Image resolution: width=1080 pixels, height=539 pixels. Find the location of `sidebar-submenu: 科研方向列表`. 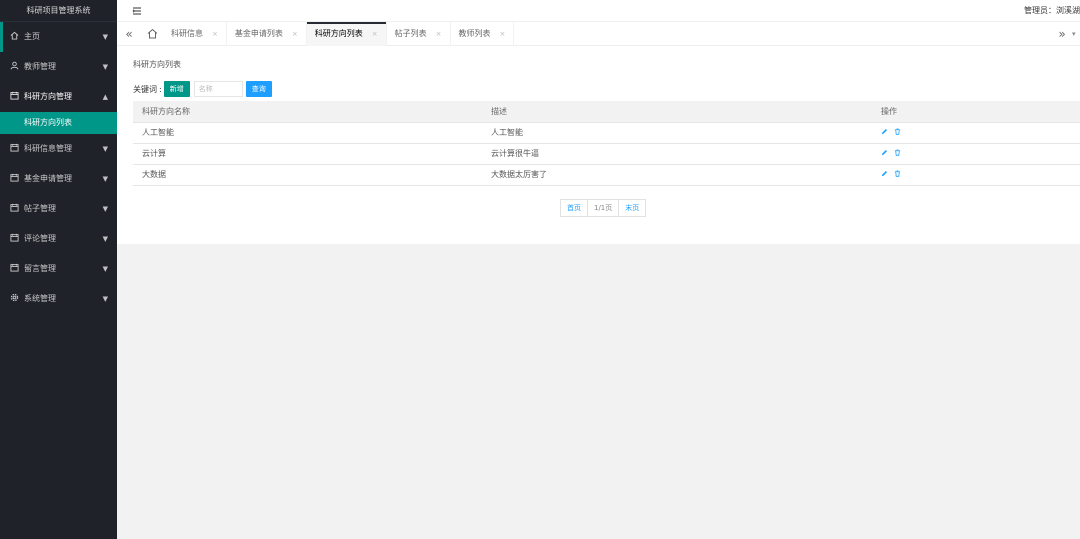

sidebar-submenu: 科研方向列表 is located at coordinates (58, 123).